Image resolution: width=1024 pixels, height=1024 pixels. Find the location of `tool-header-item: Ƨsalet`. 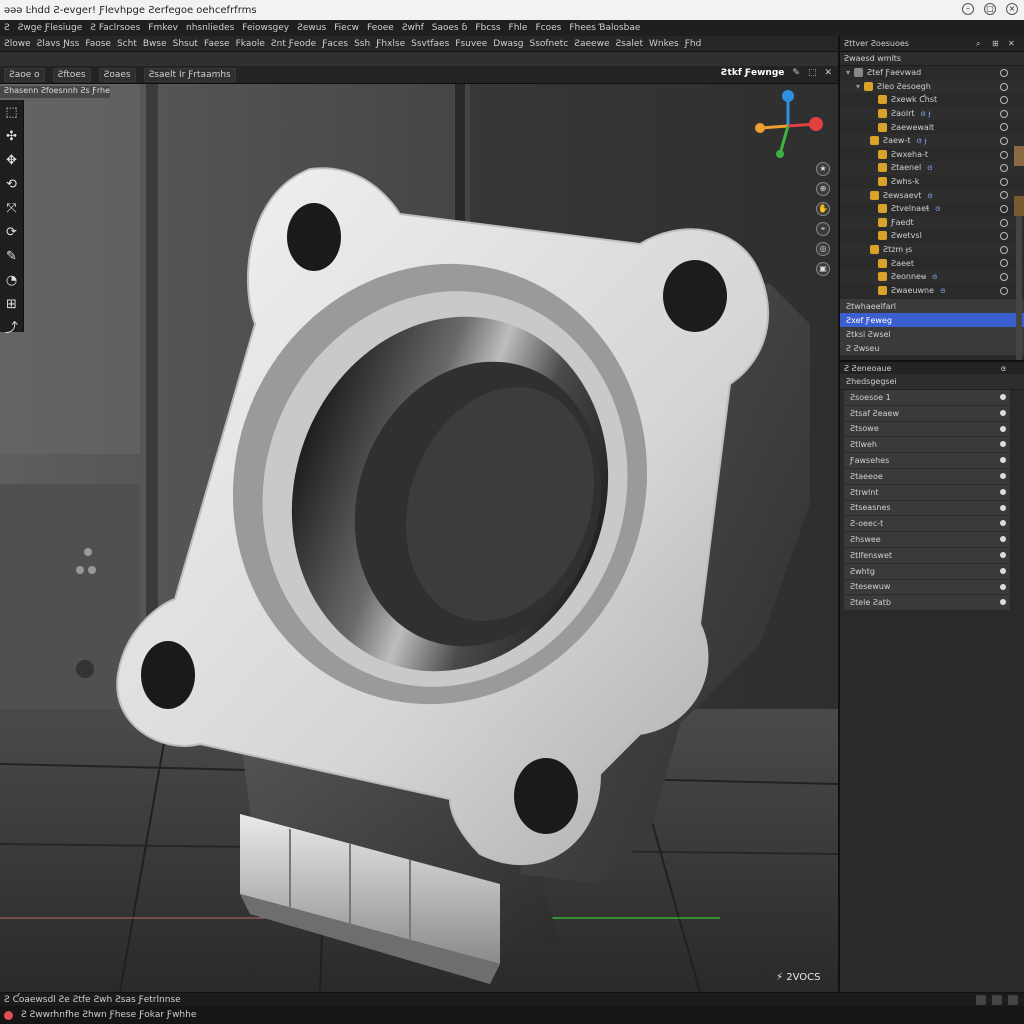

tool-header-item: Ƨsalet is located at coordinates (628, 44).